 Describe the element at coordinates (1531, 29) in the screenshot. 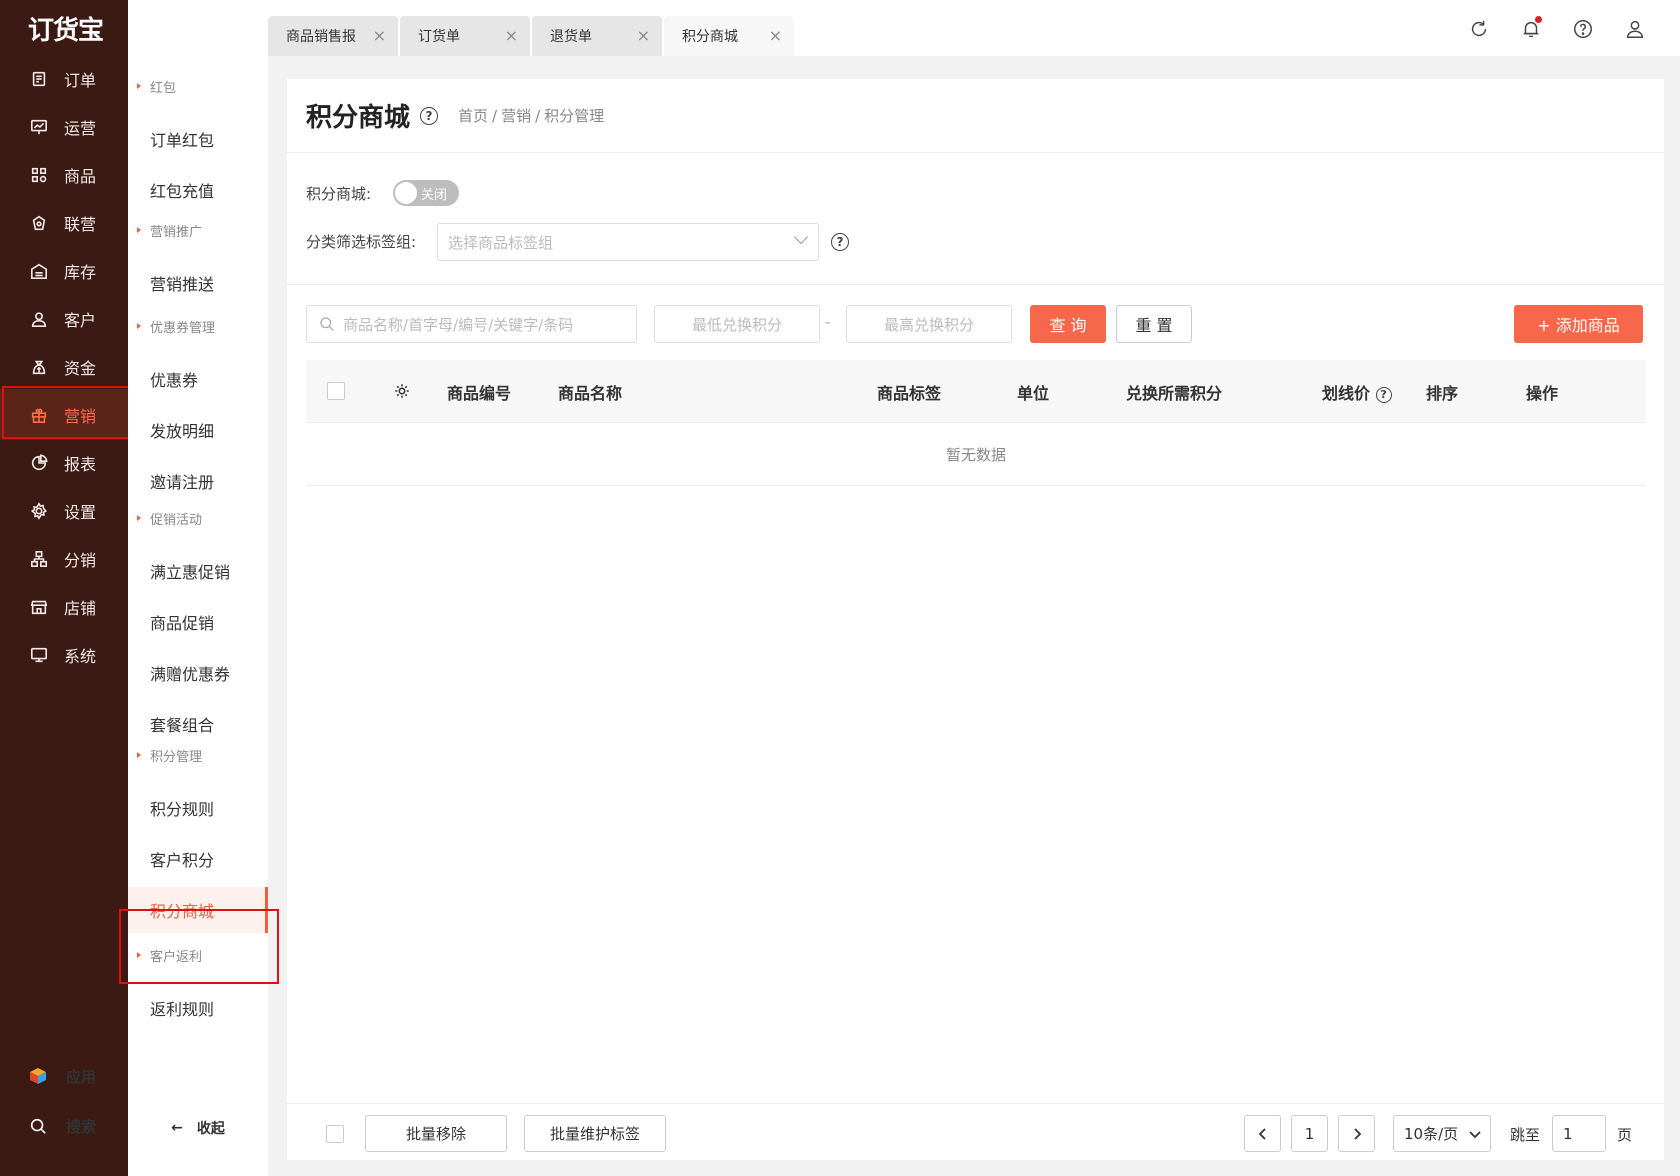

I see `notification-button` at that location.